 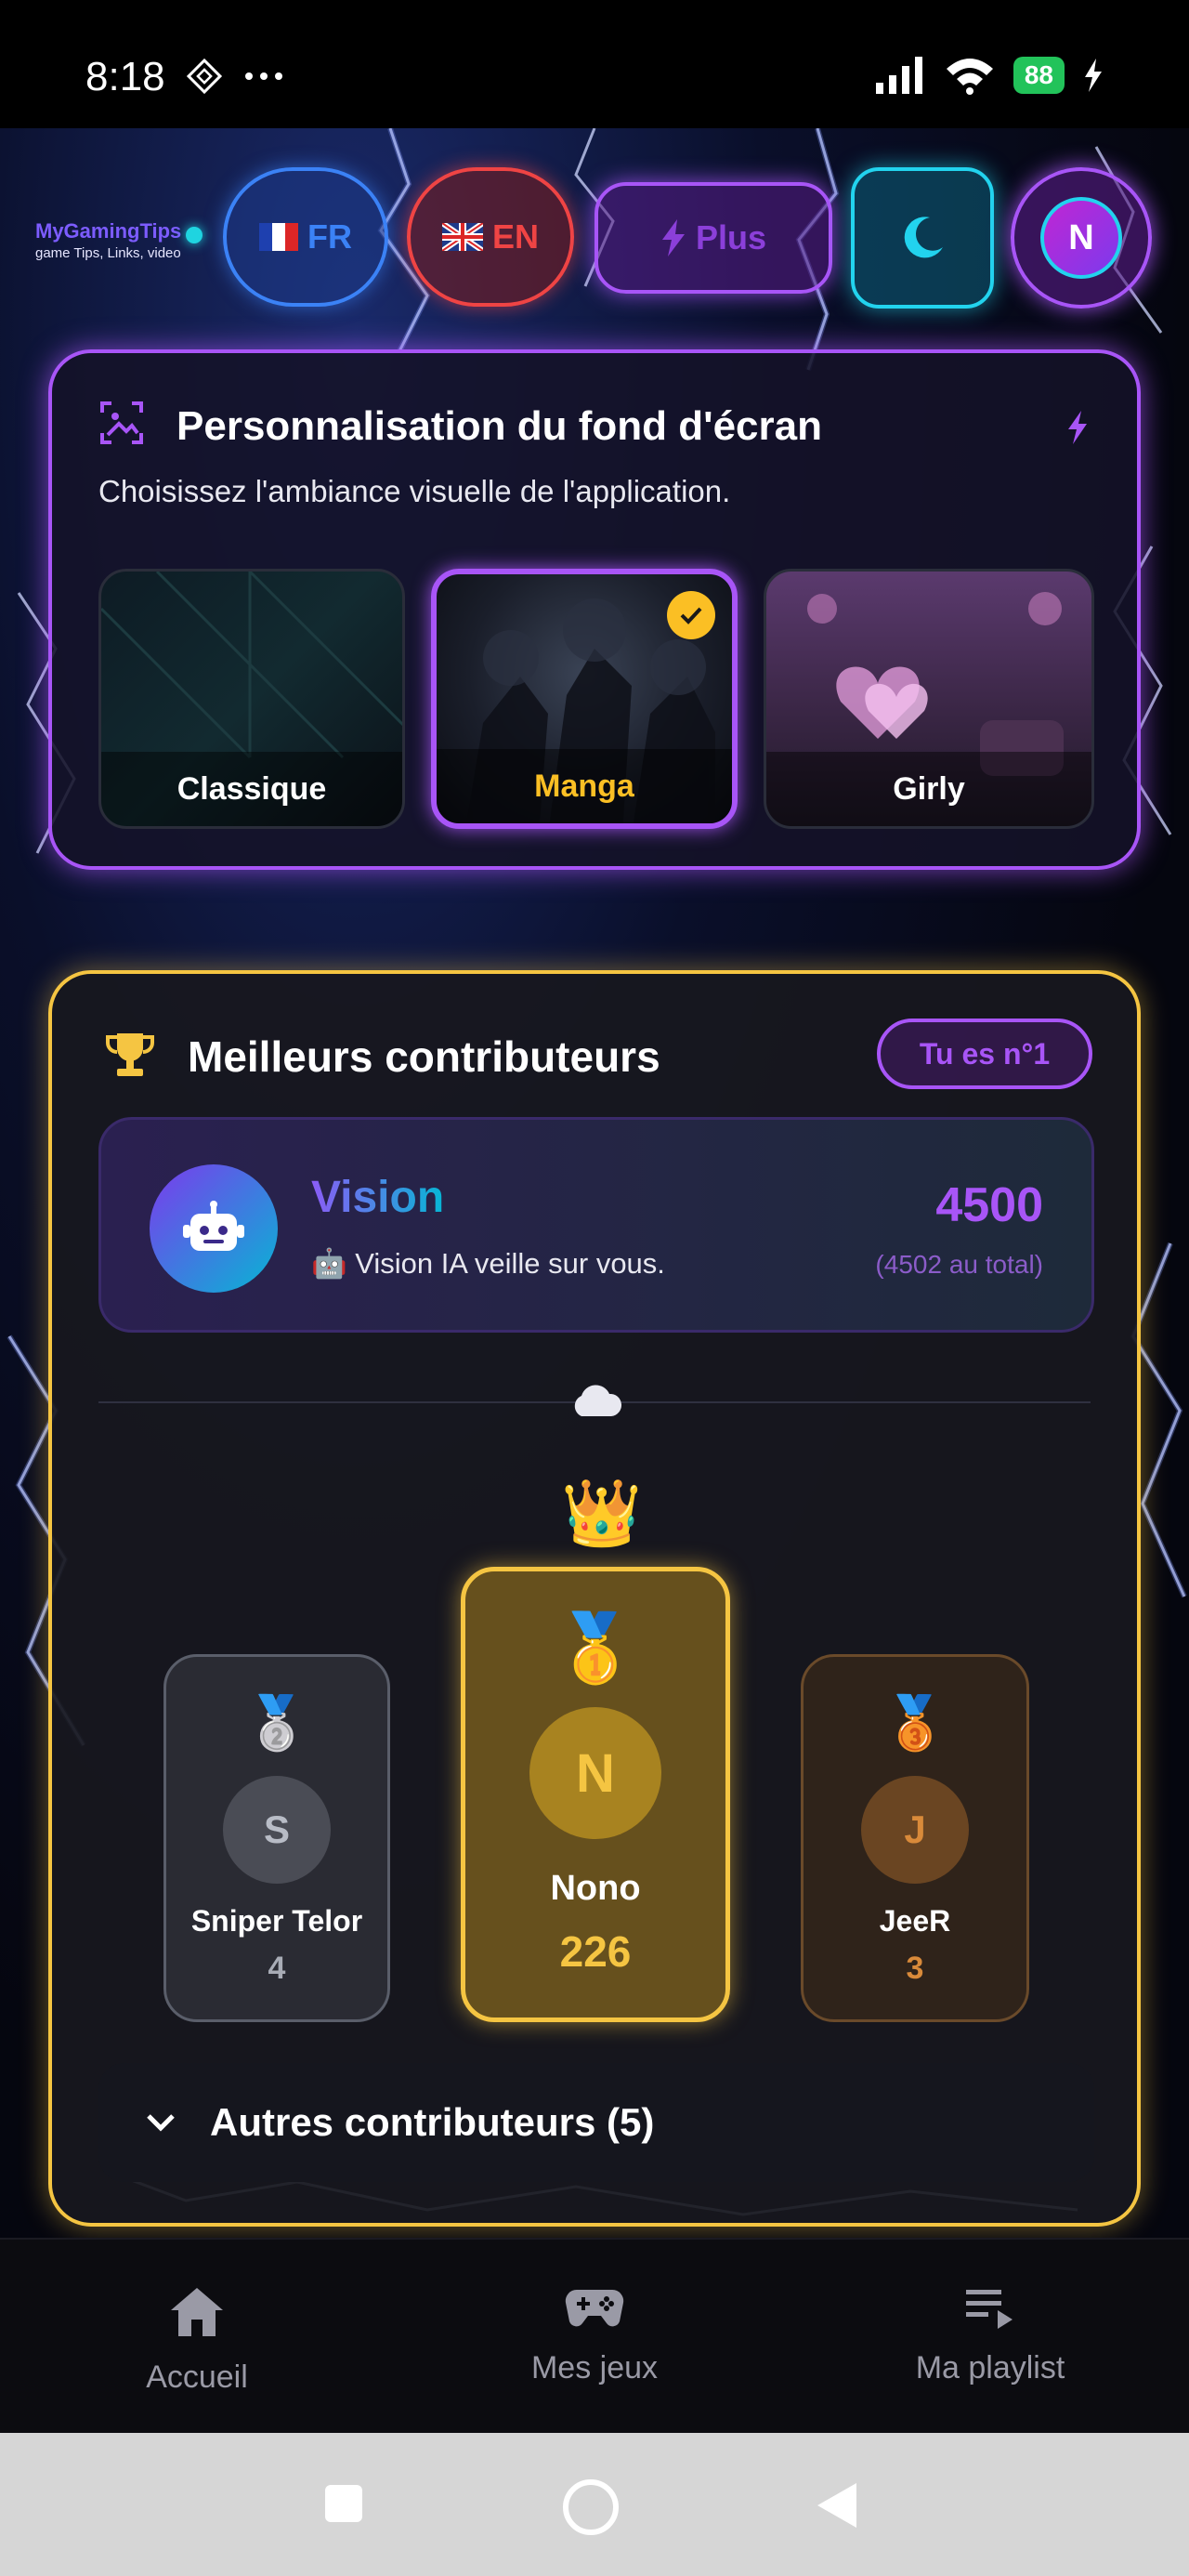 I want to click on plus-button: Plus, so click(x=713, y=238).